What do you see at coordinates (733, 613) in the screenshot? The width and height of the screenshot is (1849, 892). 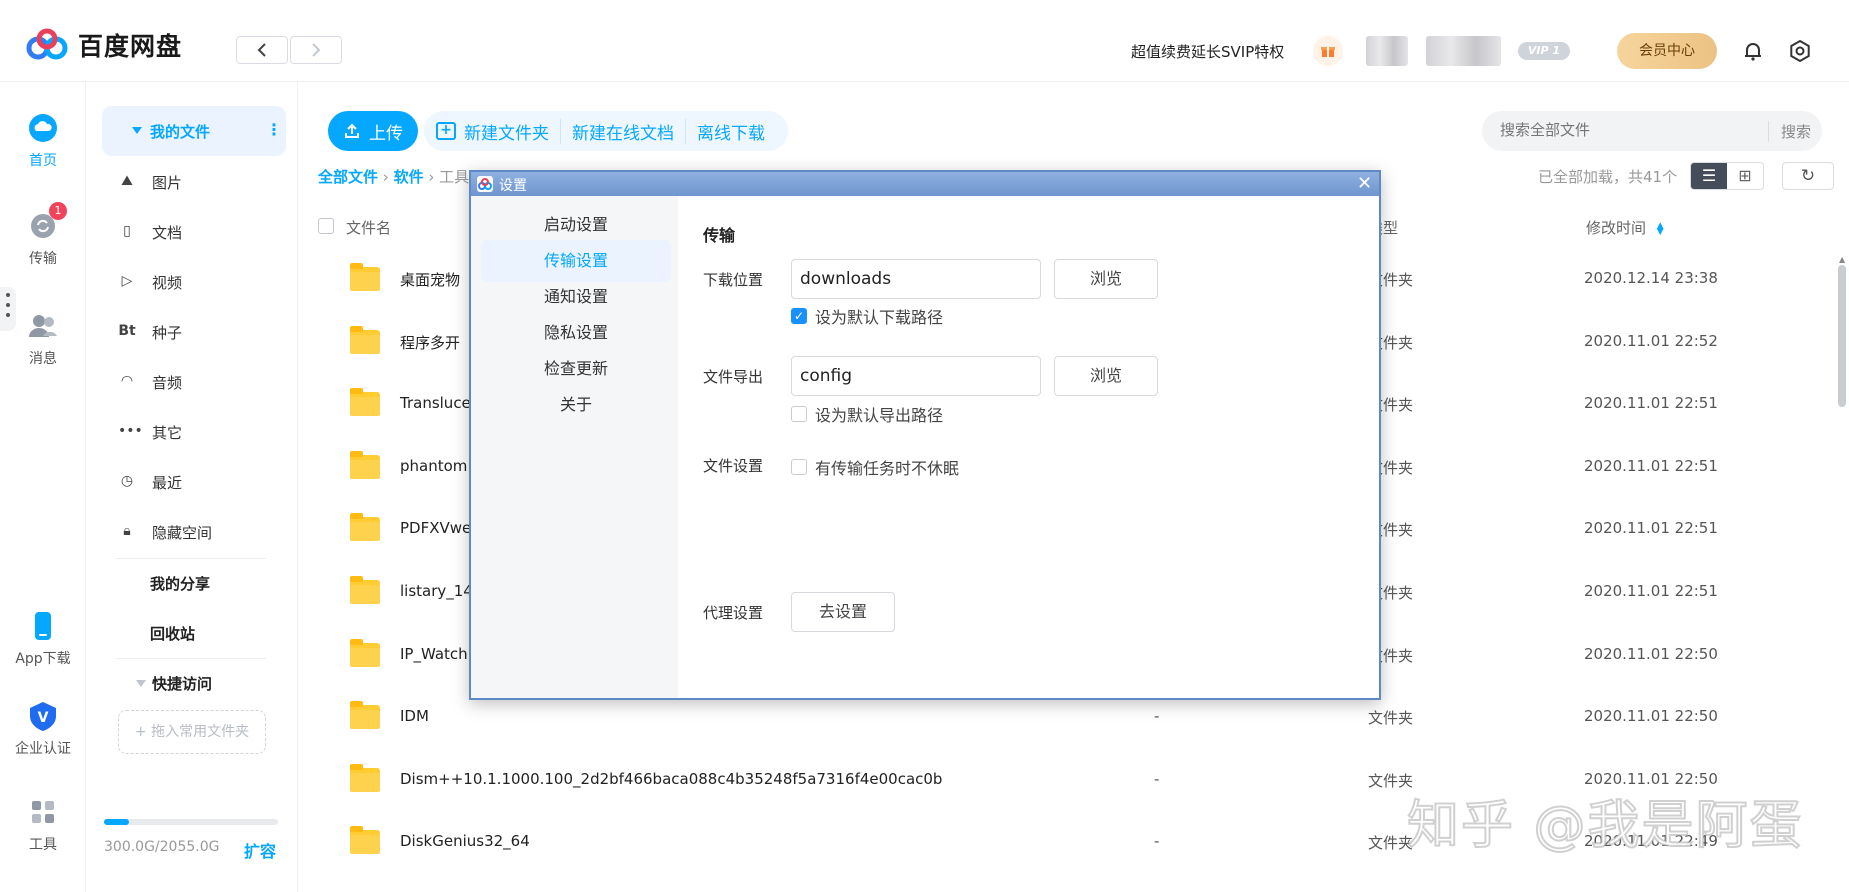 I see `proxy-settings-label: 代理设置` at bounding box center [733, 613].